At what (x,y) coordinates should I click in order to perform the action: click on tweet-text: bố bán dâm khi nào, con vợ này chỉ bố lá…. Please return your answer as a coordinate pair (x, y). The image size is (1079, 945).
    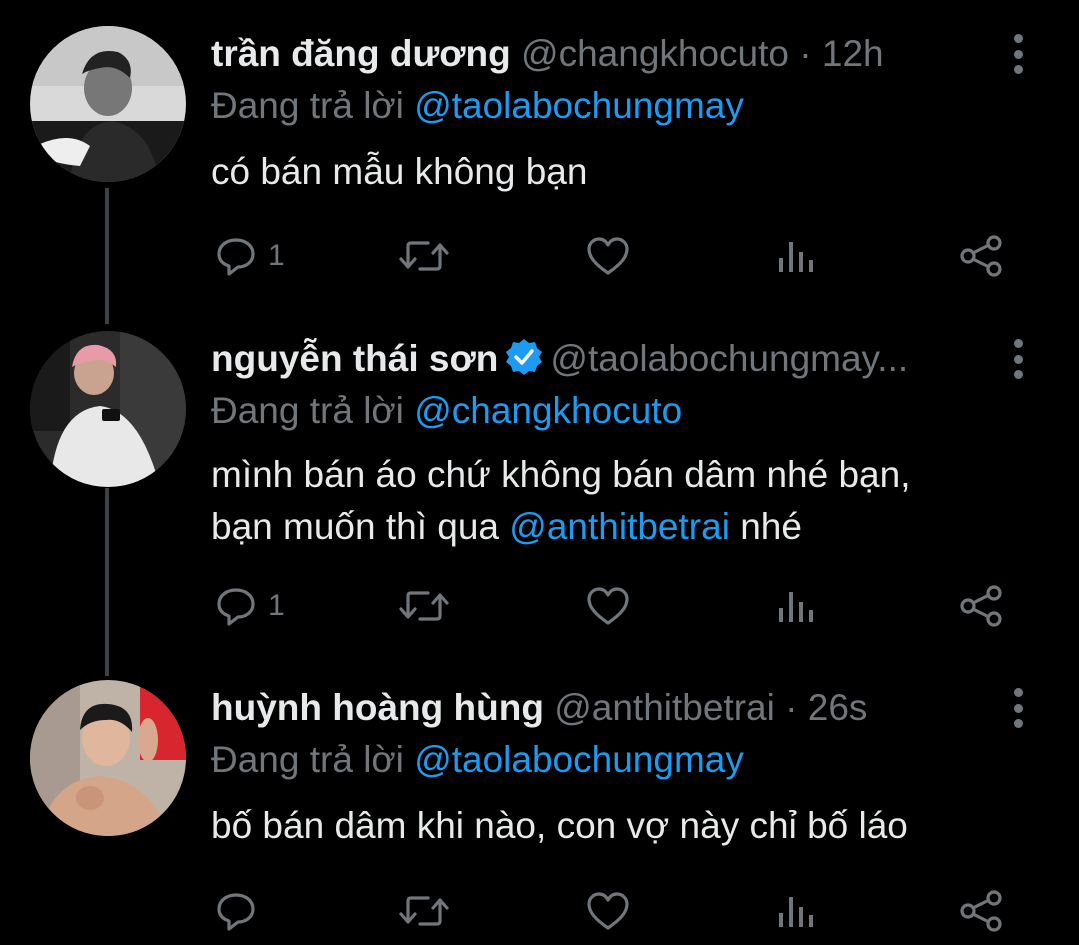
    Looking at the image, I should click on (559, 826).